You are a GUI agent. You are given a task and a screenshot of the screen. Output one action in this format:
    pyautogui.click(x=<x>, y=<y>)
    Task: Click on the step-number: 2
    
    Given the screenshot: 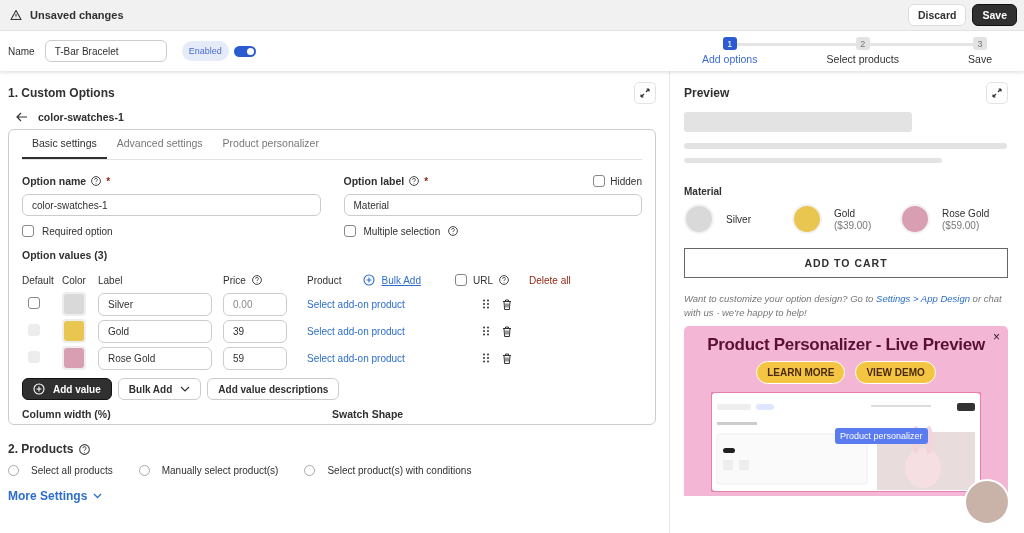 What is the action you would take?
    pyautogui.click(x=862, y=43)
    